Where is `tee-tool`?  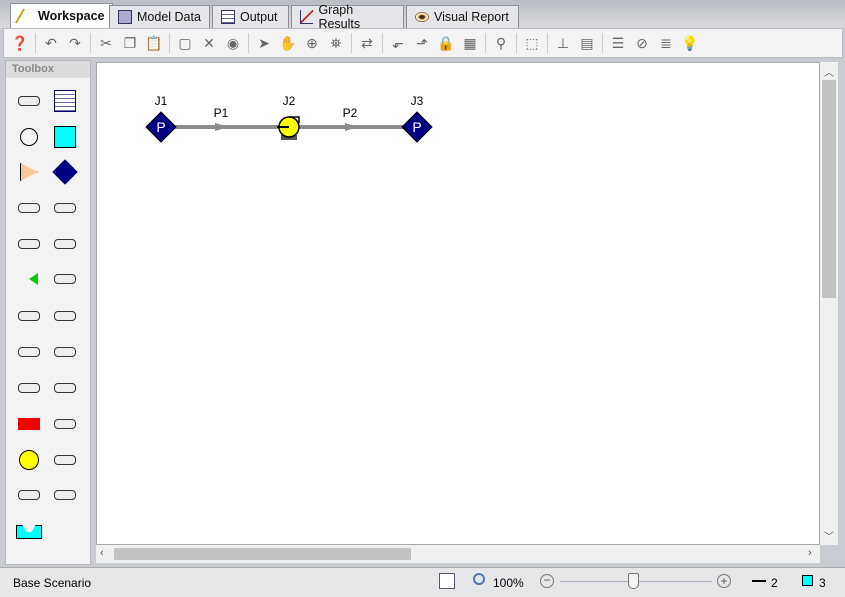 tee-tool is located at coordinates (29, 244).